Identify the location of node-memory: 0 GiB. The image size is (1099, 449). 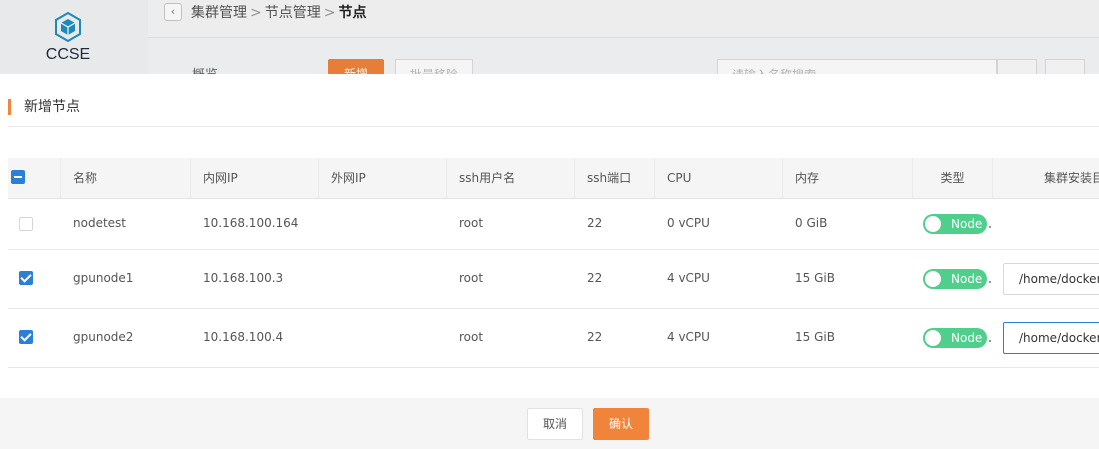
(811, 223).